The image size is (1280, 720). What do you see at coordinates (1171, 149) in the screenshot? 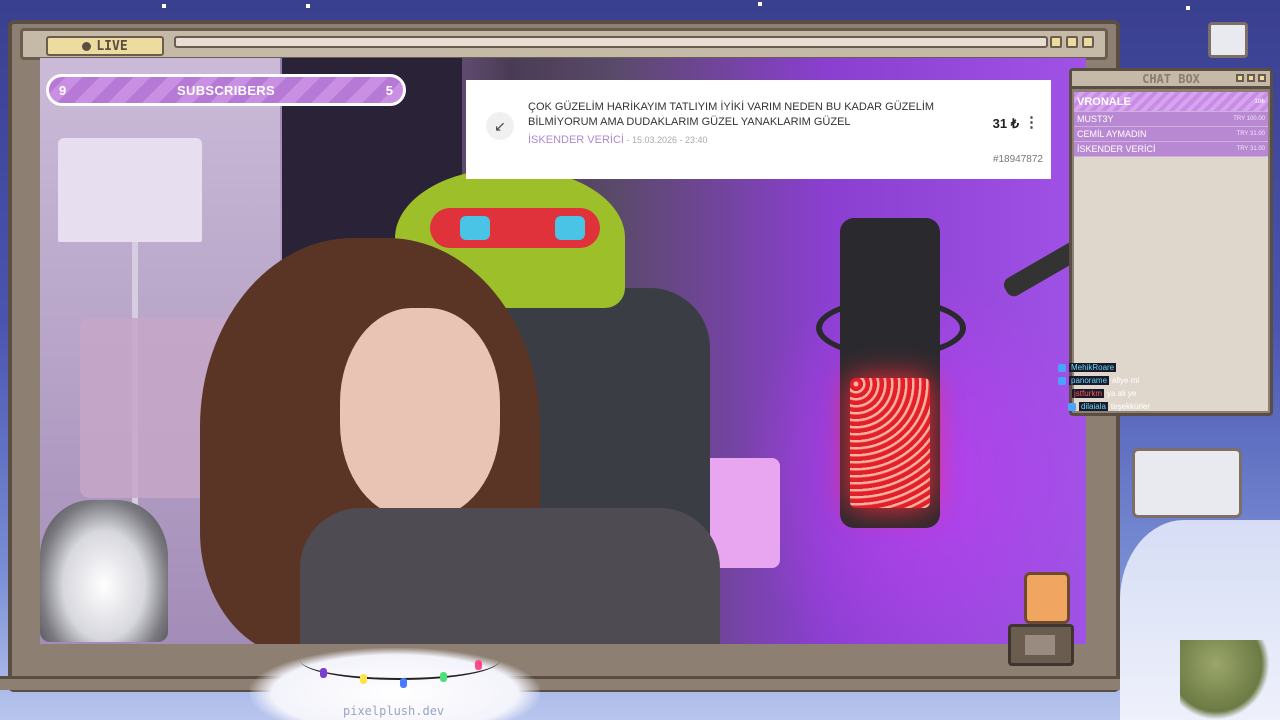
I see `donation-list-item: İSKENDER VERİCİ TRY 31.00` at bounding box center [1171, 149].